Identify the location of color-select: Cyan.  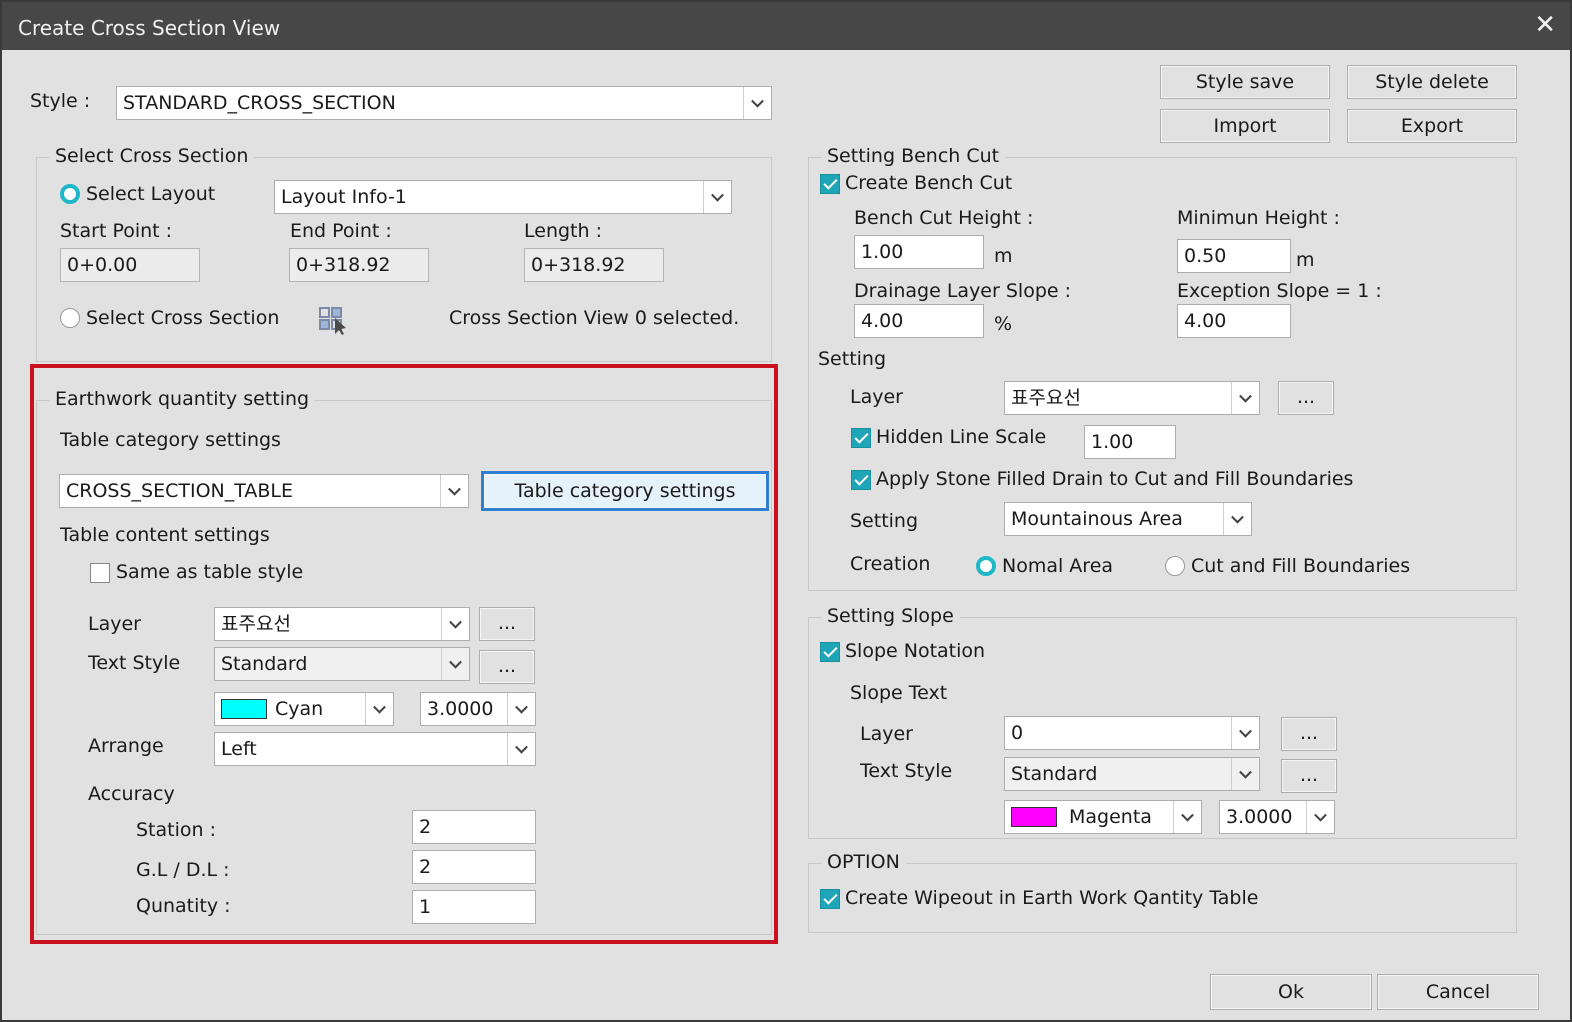
(304, 709).